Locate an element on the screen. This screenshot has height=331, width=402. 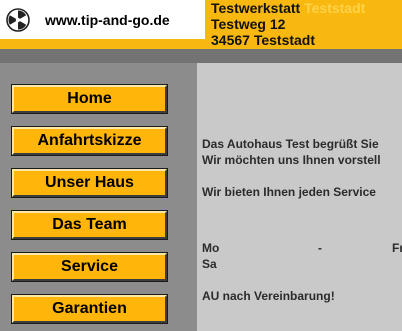
nav-anfahrtskizze-button: Anfahrtskizze is located at coordinates (89, 141).